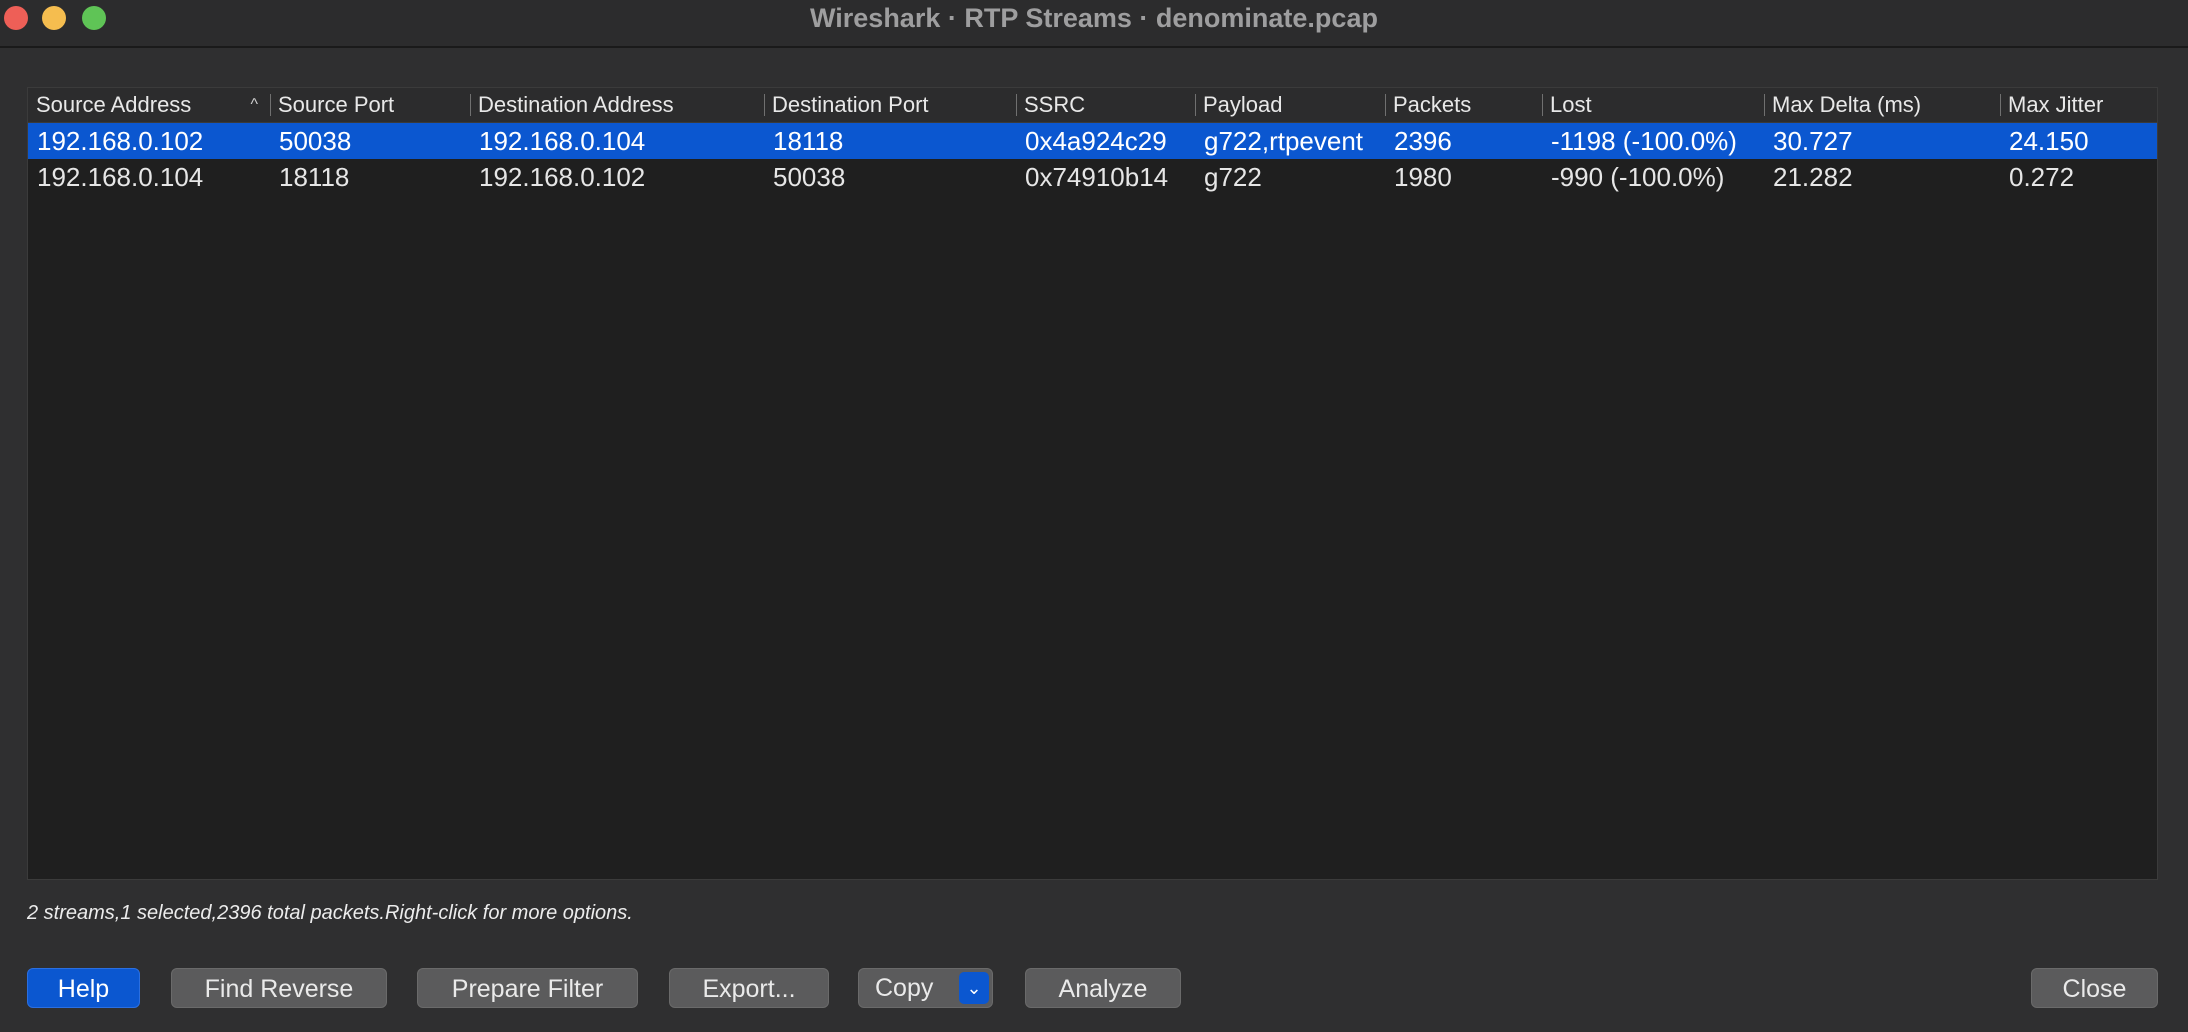 Image resolution: width=2188 pixels, height=1032 pixels. Describe the element at coordinates (1233, 177) in the screenshot. I see `cell-payload: g722` at that location.